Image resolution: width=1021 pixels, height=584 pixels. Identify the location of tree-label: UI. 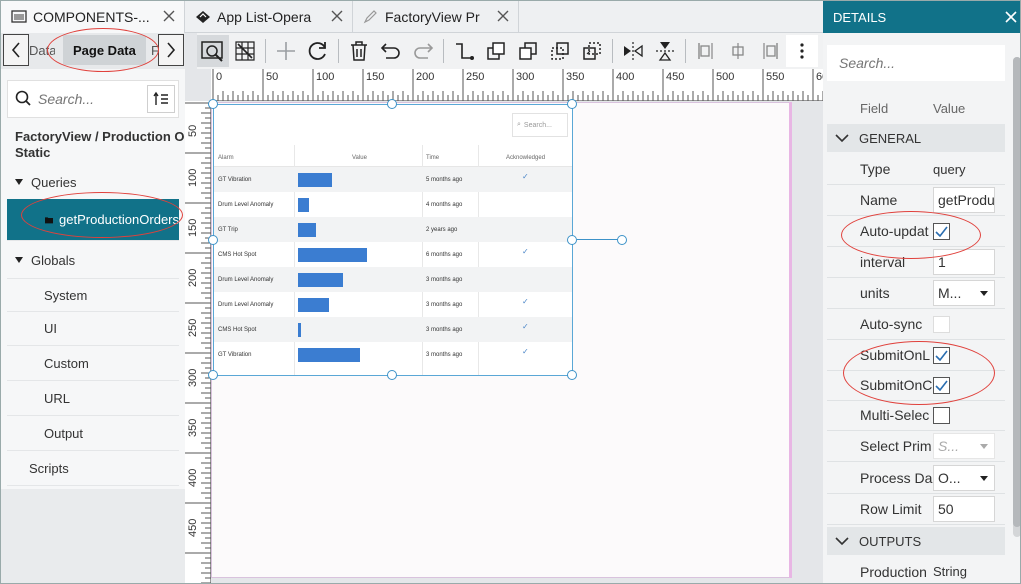
(50, 328).